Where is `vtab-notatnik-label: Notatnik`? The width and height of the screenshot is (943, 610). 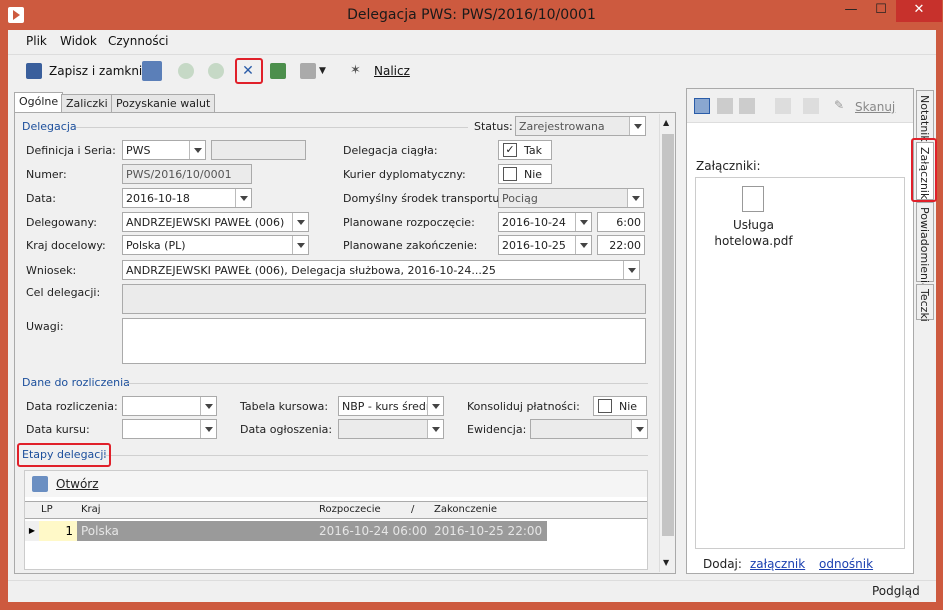 vtab-notatnik-label: Notatnik is located at coordinates (924, 118).